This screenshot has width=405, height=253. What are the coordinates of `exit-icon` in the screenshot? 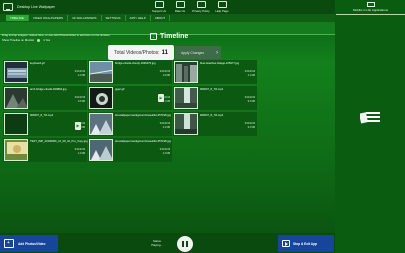 It's located at (286, 243).